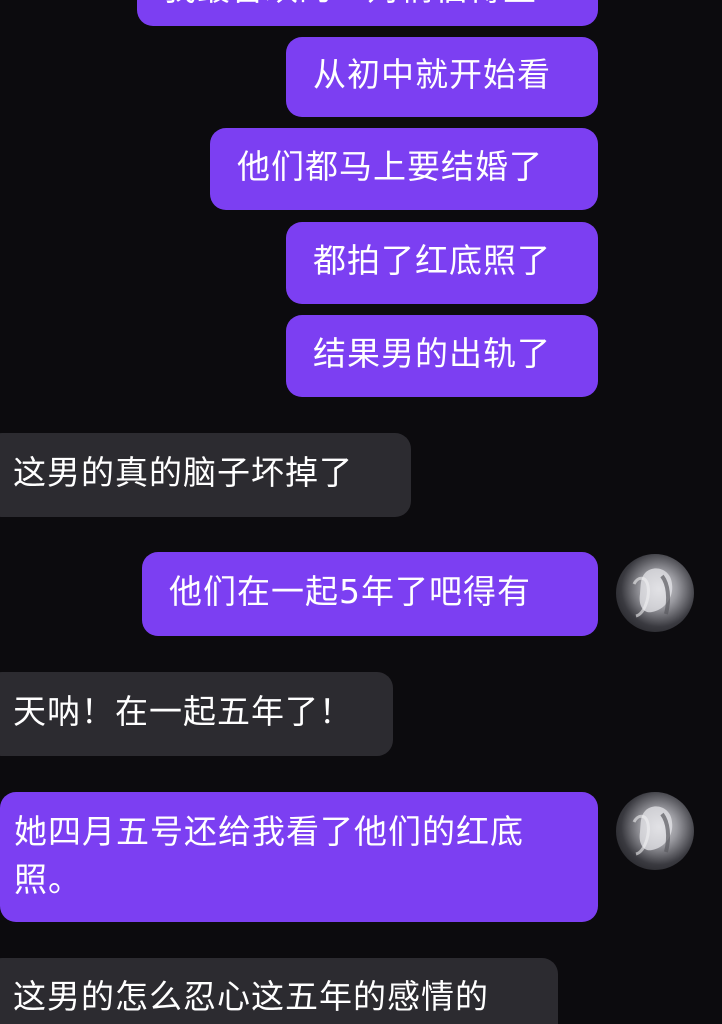 The height and width of the screenshot is (1024, 722). I want to click on message-text: 这男的怎么忍心这五年的感情的, so click(251, 996).